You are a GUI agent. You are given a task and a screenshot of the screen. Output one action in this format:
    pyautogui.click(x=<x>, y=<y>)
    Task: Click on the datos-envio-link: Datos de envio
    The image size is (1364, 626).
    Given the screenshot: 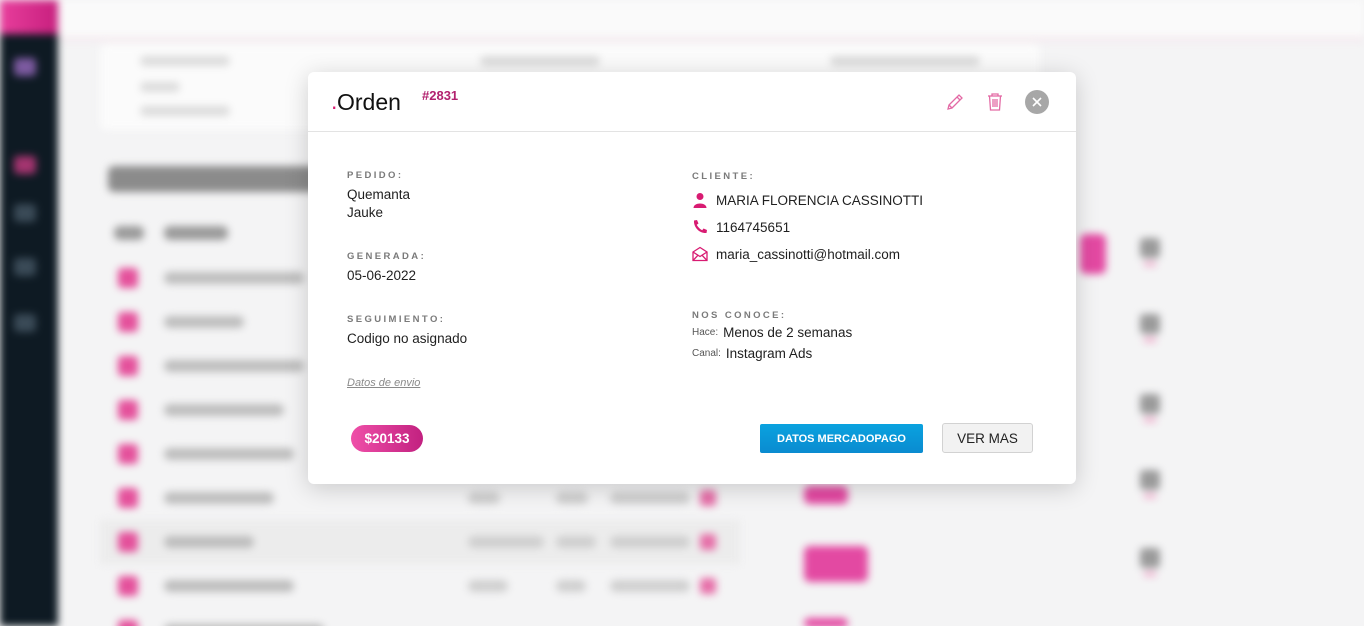 What is the action you would take?
    pyautogui.click(x=383, y=383)
    